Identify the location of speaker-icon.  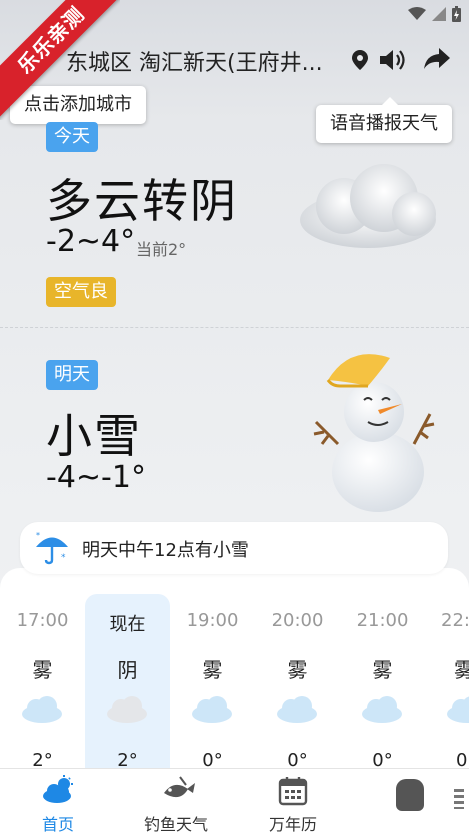
(392, 60).